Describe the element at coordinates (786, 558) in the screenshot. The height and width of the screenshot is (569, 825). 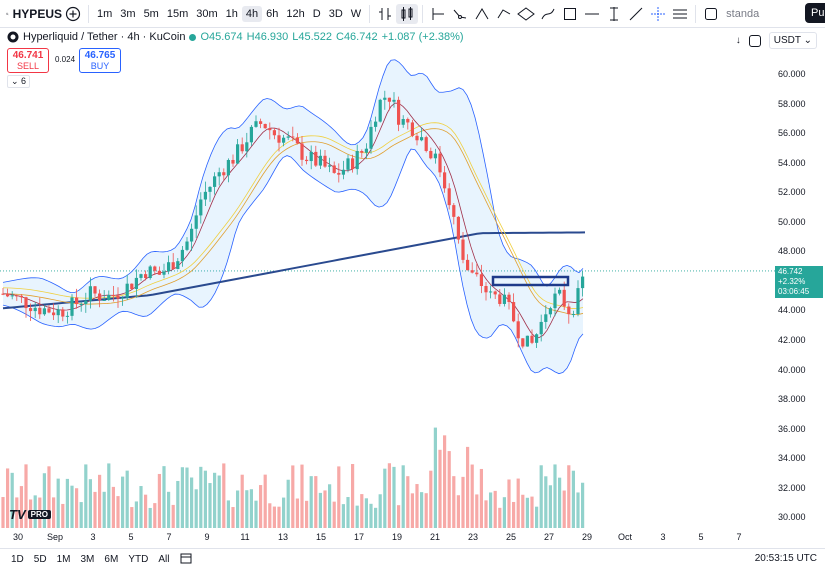
I see `utc-clock: 20:53:15 UTC` at that location.